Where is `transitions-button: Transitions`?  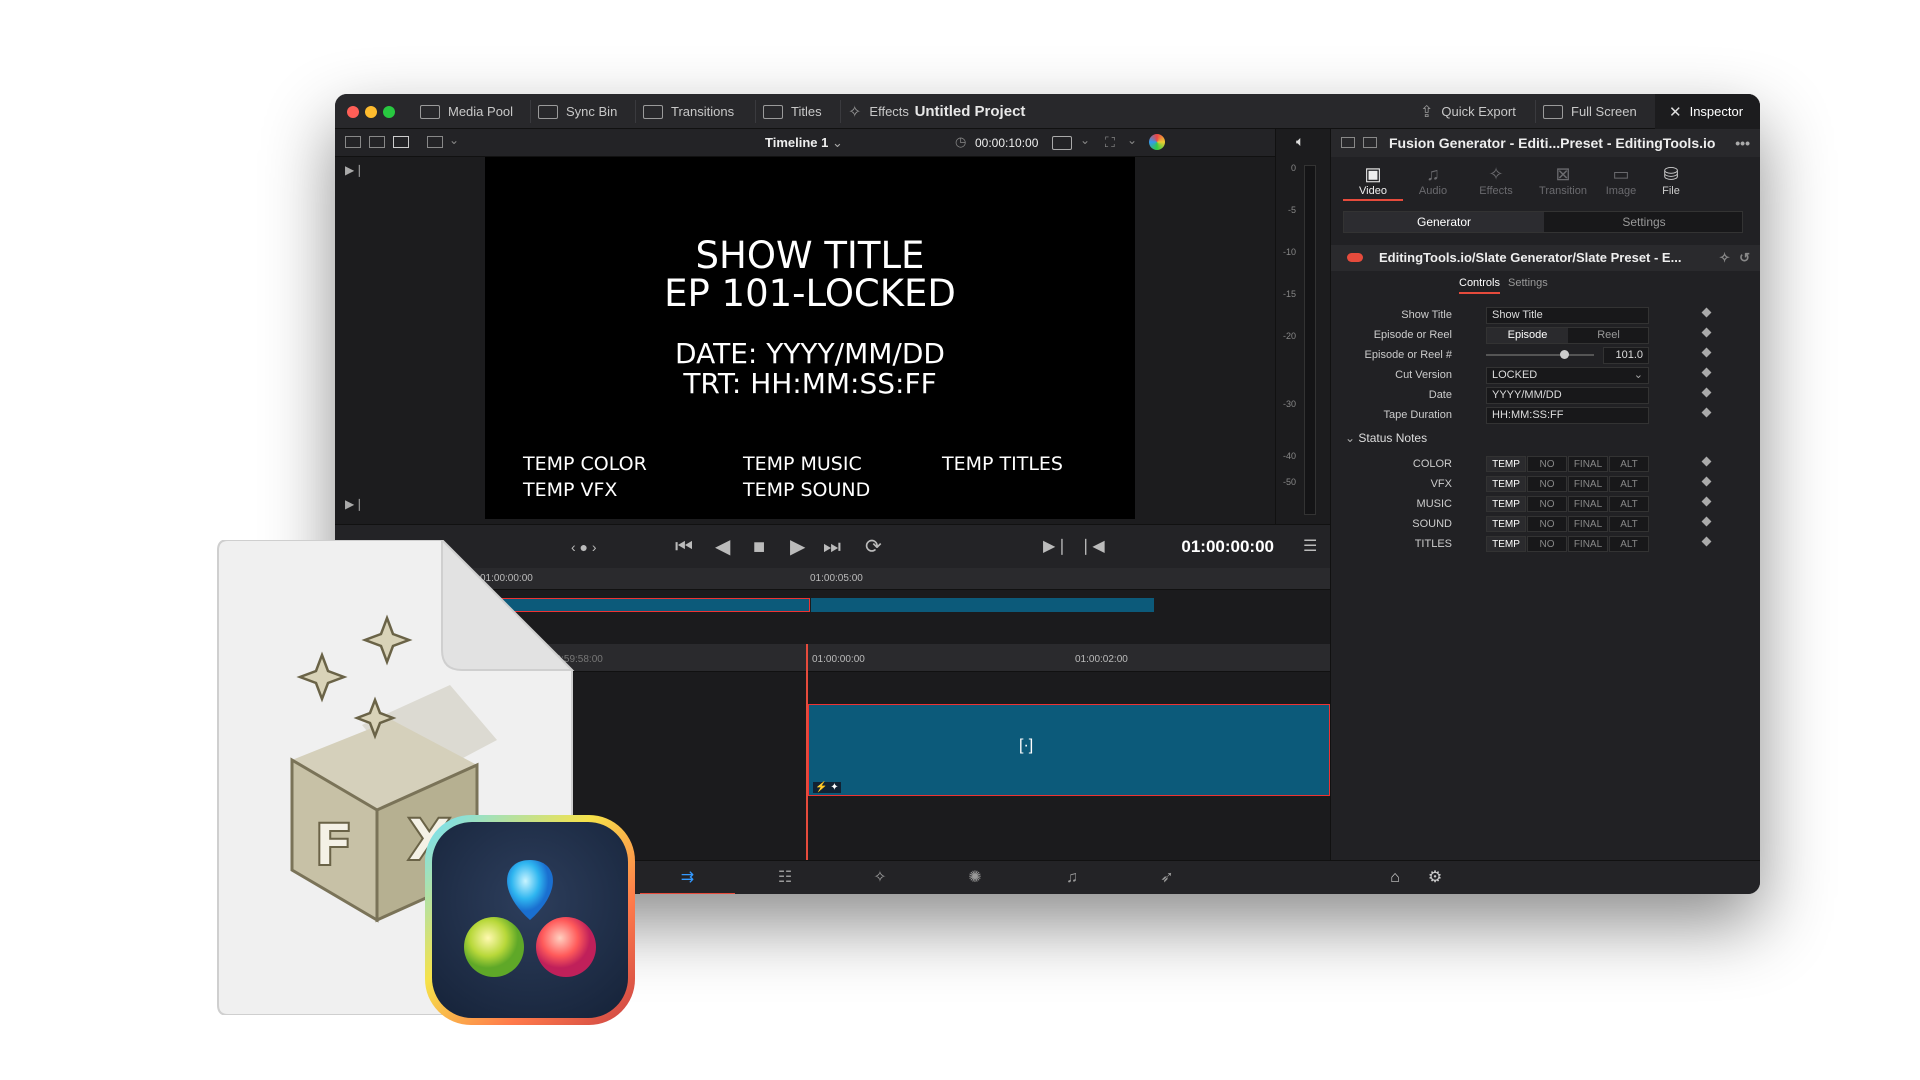 transitions-button: Transitions is located at coordinates (688, 111).